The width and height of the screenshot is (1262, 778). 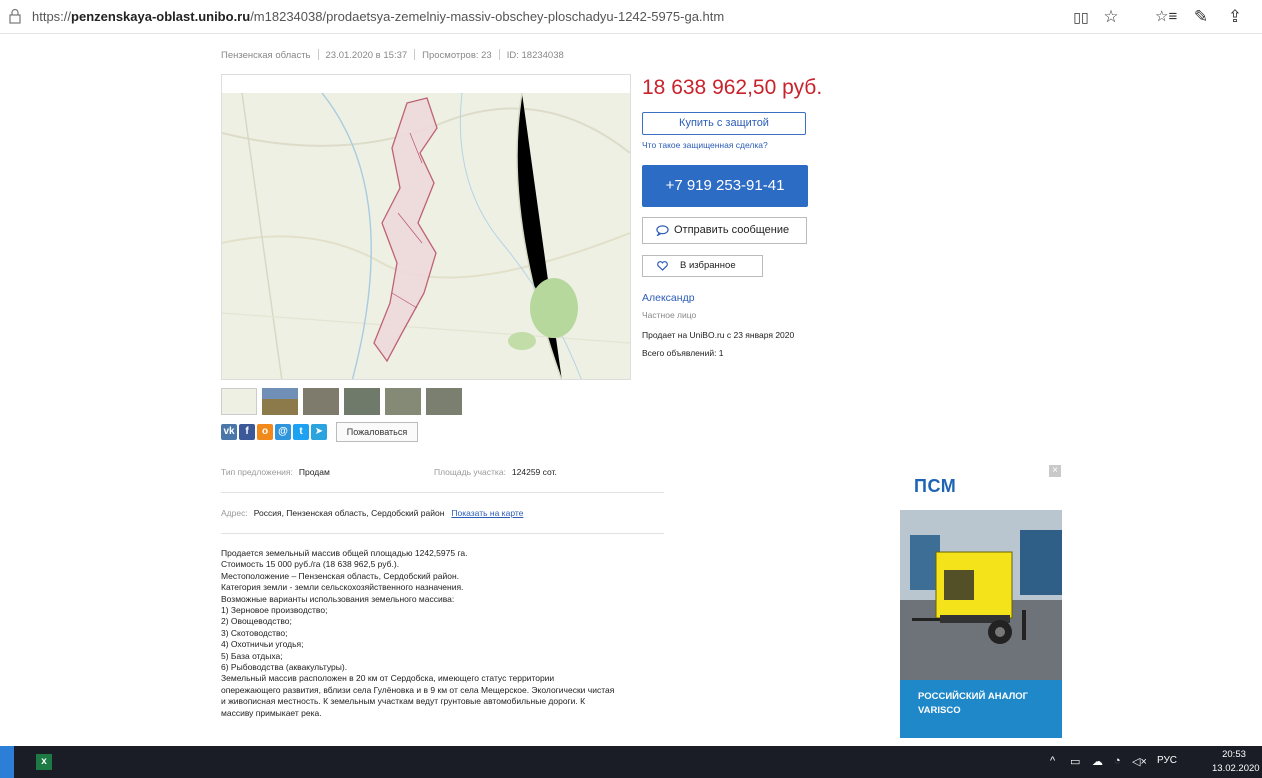 What do you see at coordinates (1139, 761) in the screenshot?
I see `volume-icon: ◁×` at bounding box center [1139, 761].